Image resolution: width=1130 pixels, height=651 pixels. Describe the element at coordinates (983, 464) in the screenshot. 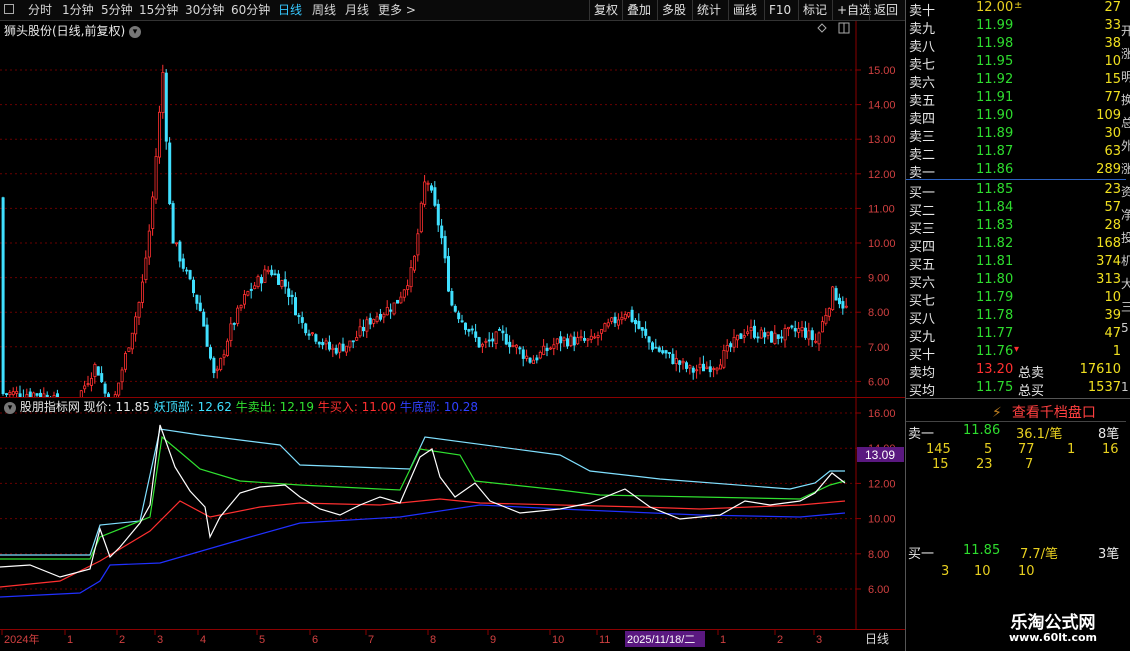

I see `sell1-queue-row2: 15 23 7` at that location.